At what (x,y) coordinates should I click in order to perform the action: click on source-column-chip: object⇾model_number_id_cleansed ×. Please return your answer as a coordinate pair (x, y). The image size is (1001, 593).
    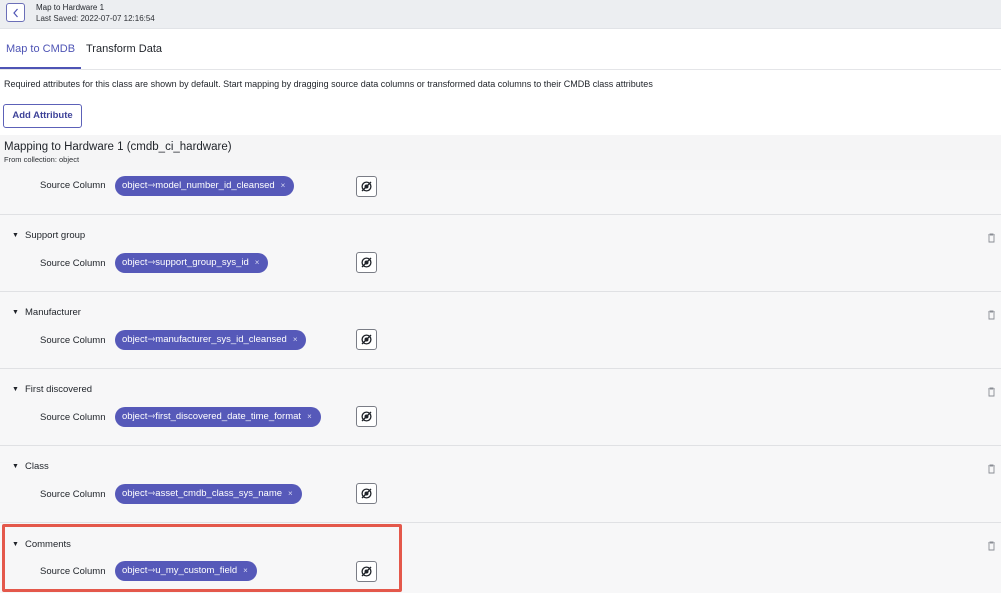
    Looking at the image, I should click on (205, 186).